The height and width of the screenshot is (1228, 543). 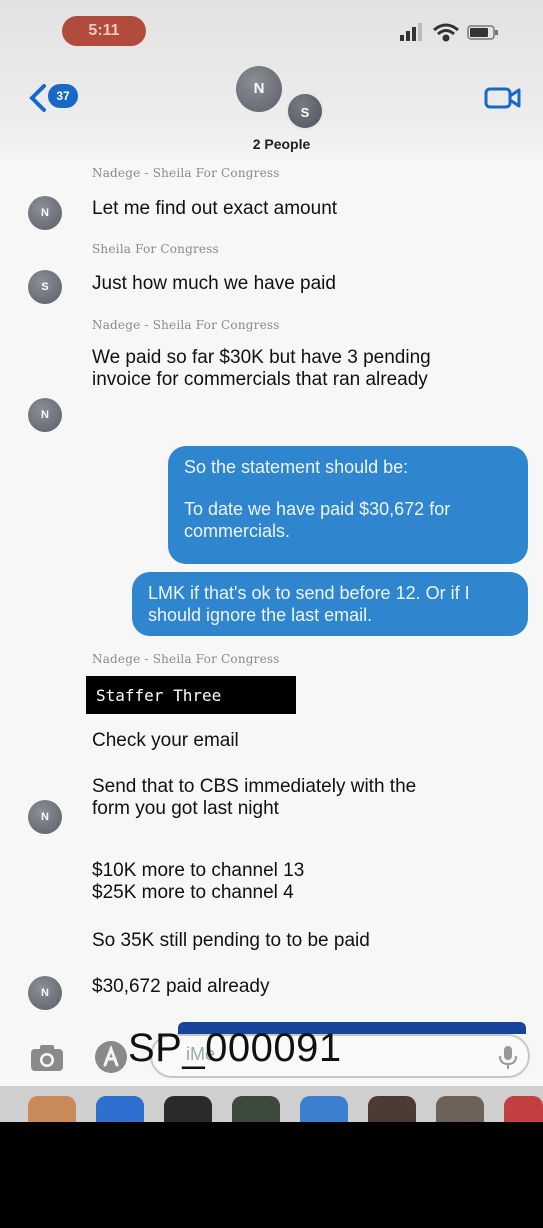 What do you see at coordinates (446, 32) in the screenshot?
I see `wifi-icon` at bounding box center [446, 32].